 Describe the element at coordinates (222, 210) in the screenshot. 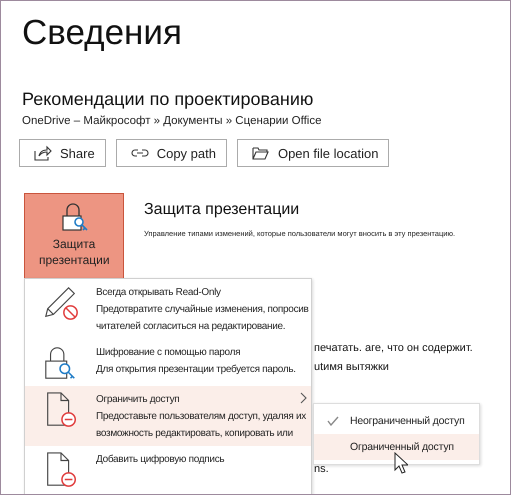

I see `section-heading: Защита презентации` at that location.